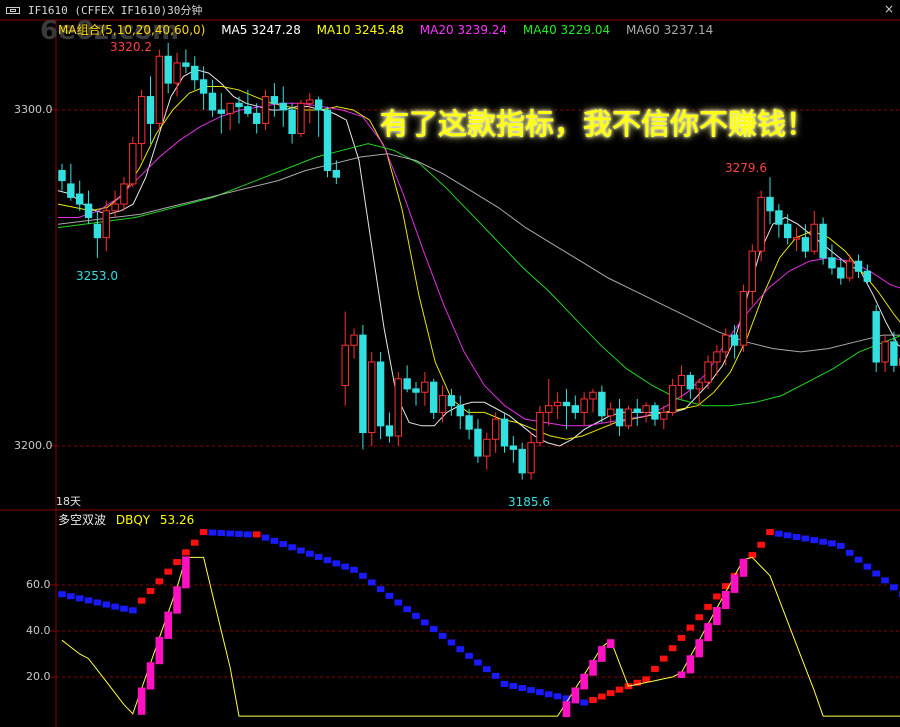 The image size is (900, 727). I want to click on price-label-3300: 3300.0, so click(33, 109).